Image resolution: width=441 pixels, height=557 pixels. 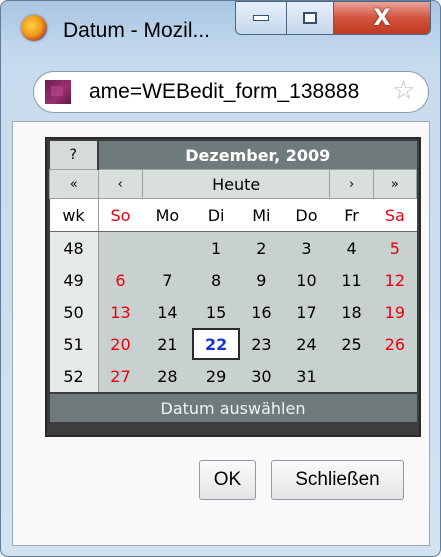 What do you see at coordinates (74, 312) in the screenshot?
I see `week-number: 50` at bounding box center [74, 312].